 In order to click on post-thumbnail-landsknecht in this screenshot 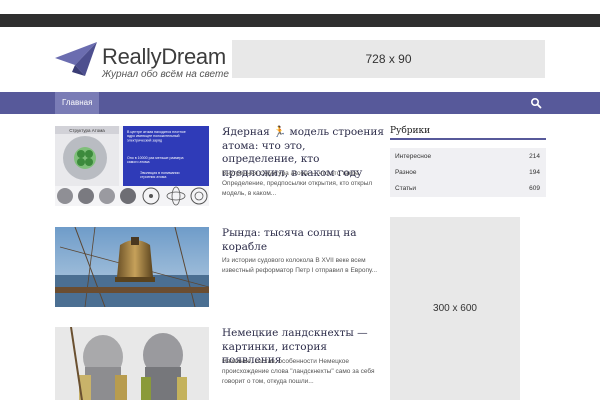, I will do `click(132, 363)`.